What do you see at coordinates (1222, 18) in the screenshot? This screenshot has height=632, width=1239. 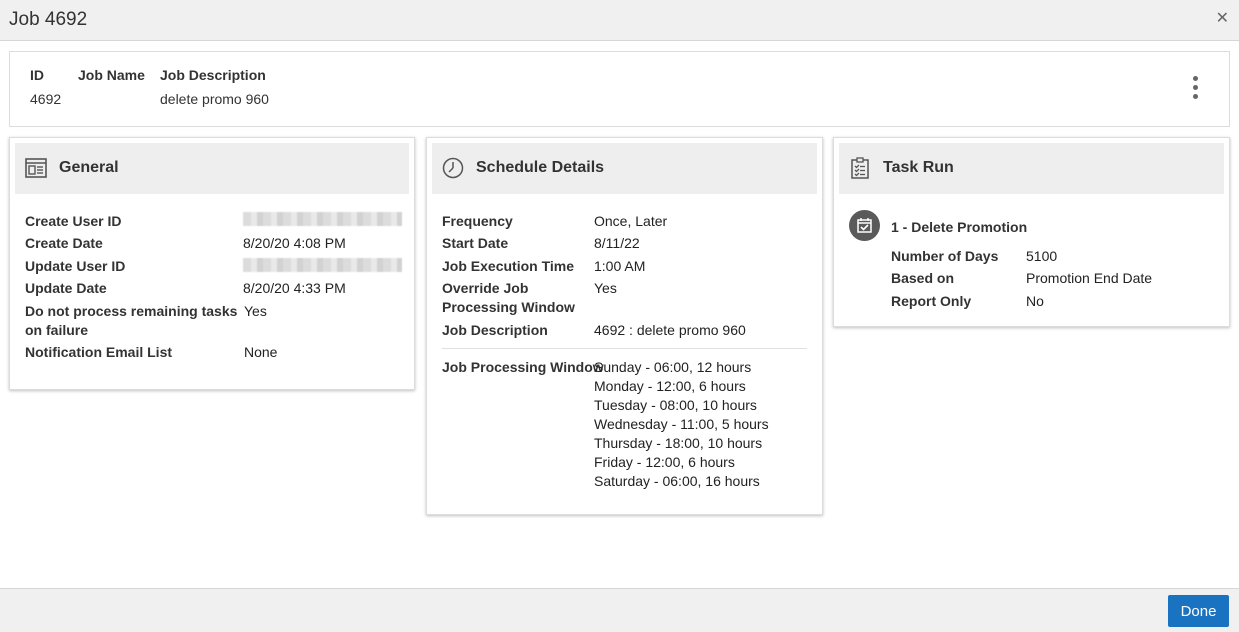 I see `close-icon: ✕` at bounding box center [1222, 18].